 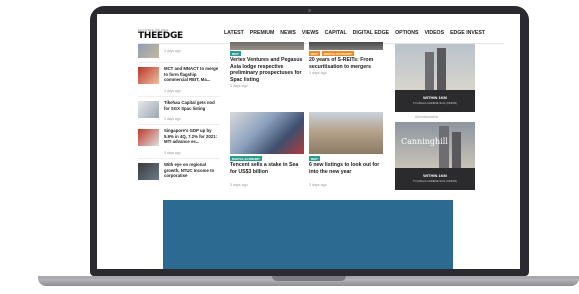 What do you see at coordinates (310, 33) in the screenshot?
I see `nav-views: VIEWS` at bounding box center [310, 33].